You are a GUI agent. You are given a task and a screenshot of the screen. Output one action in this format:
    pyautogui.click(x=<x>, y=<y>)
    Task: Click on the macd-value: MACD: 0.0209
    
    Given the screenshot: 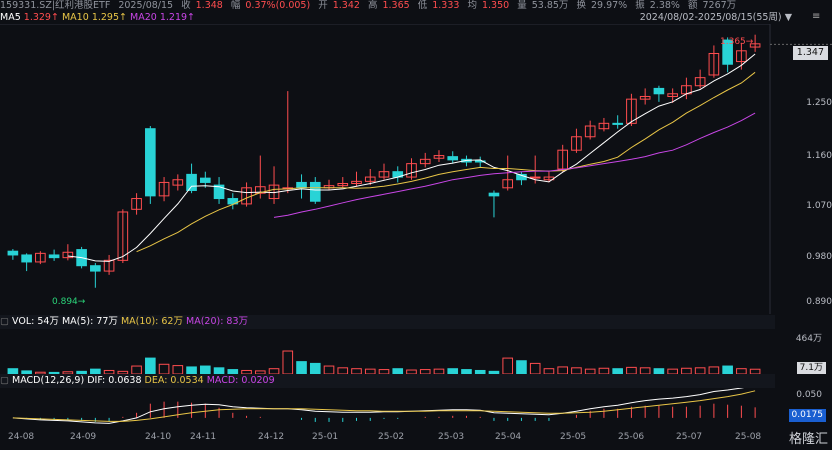 What is the action you would take?
    pyautogui.click(x=240, y=380)
    